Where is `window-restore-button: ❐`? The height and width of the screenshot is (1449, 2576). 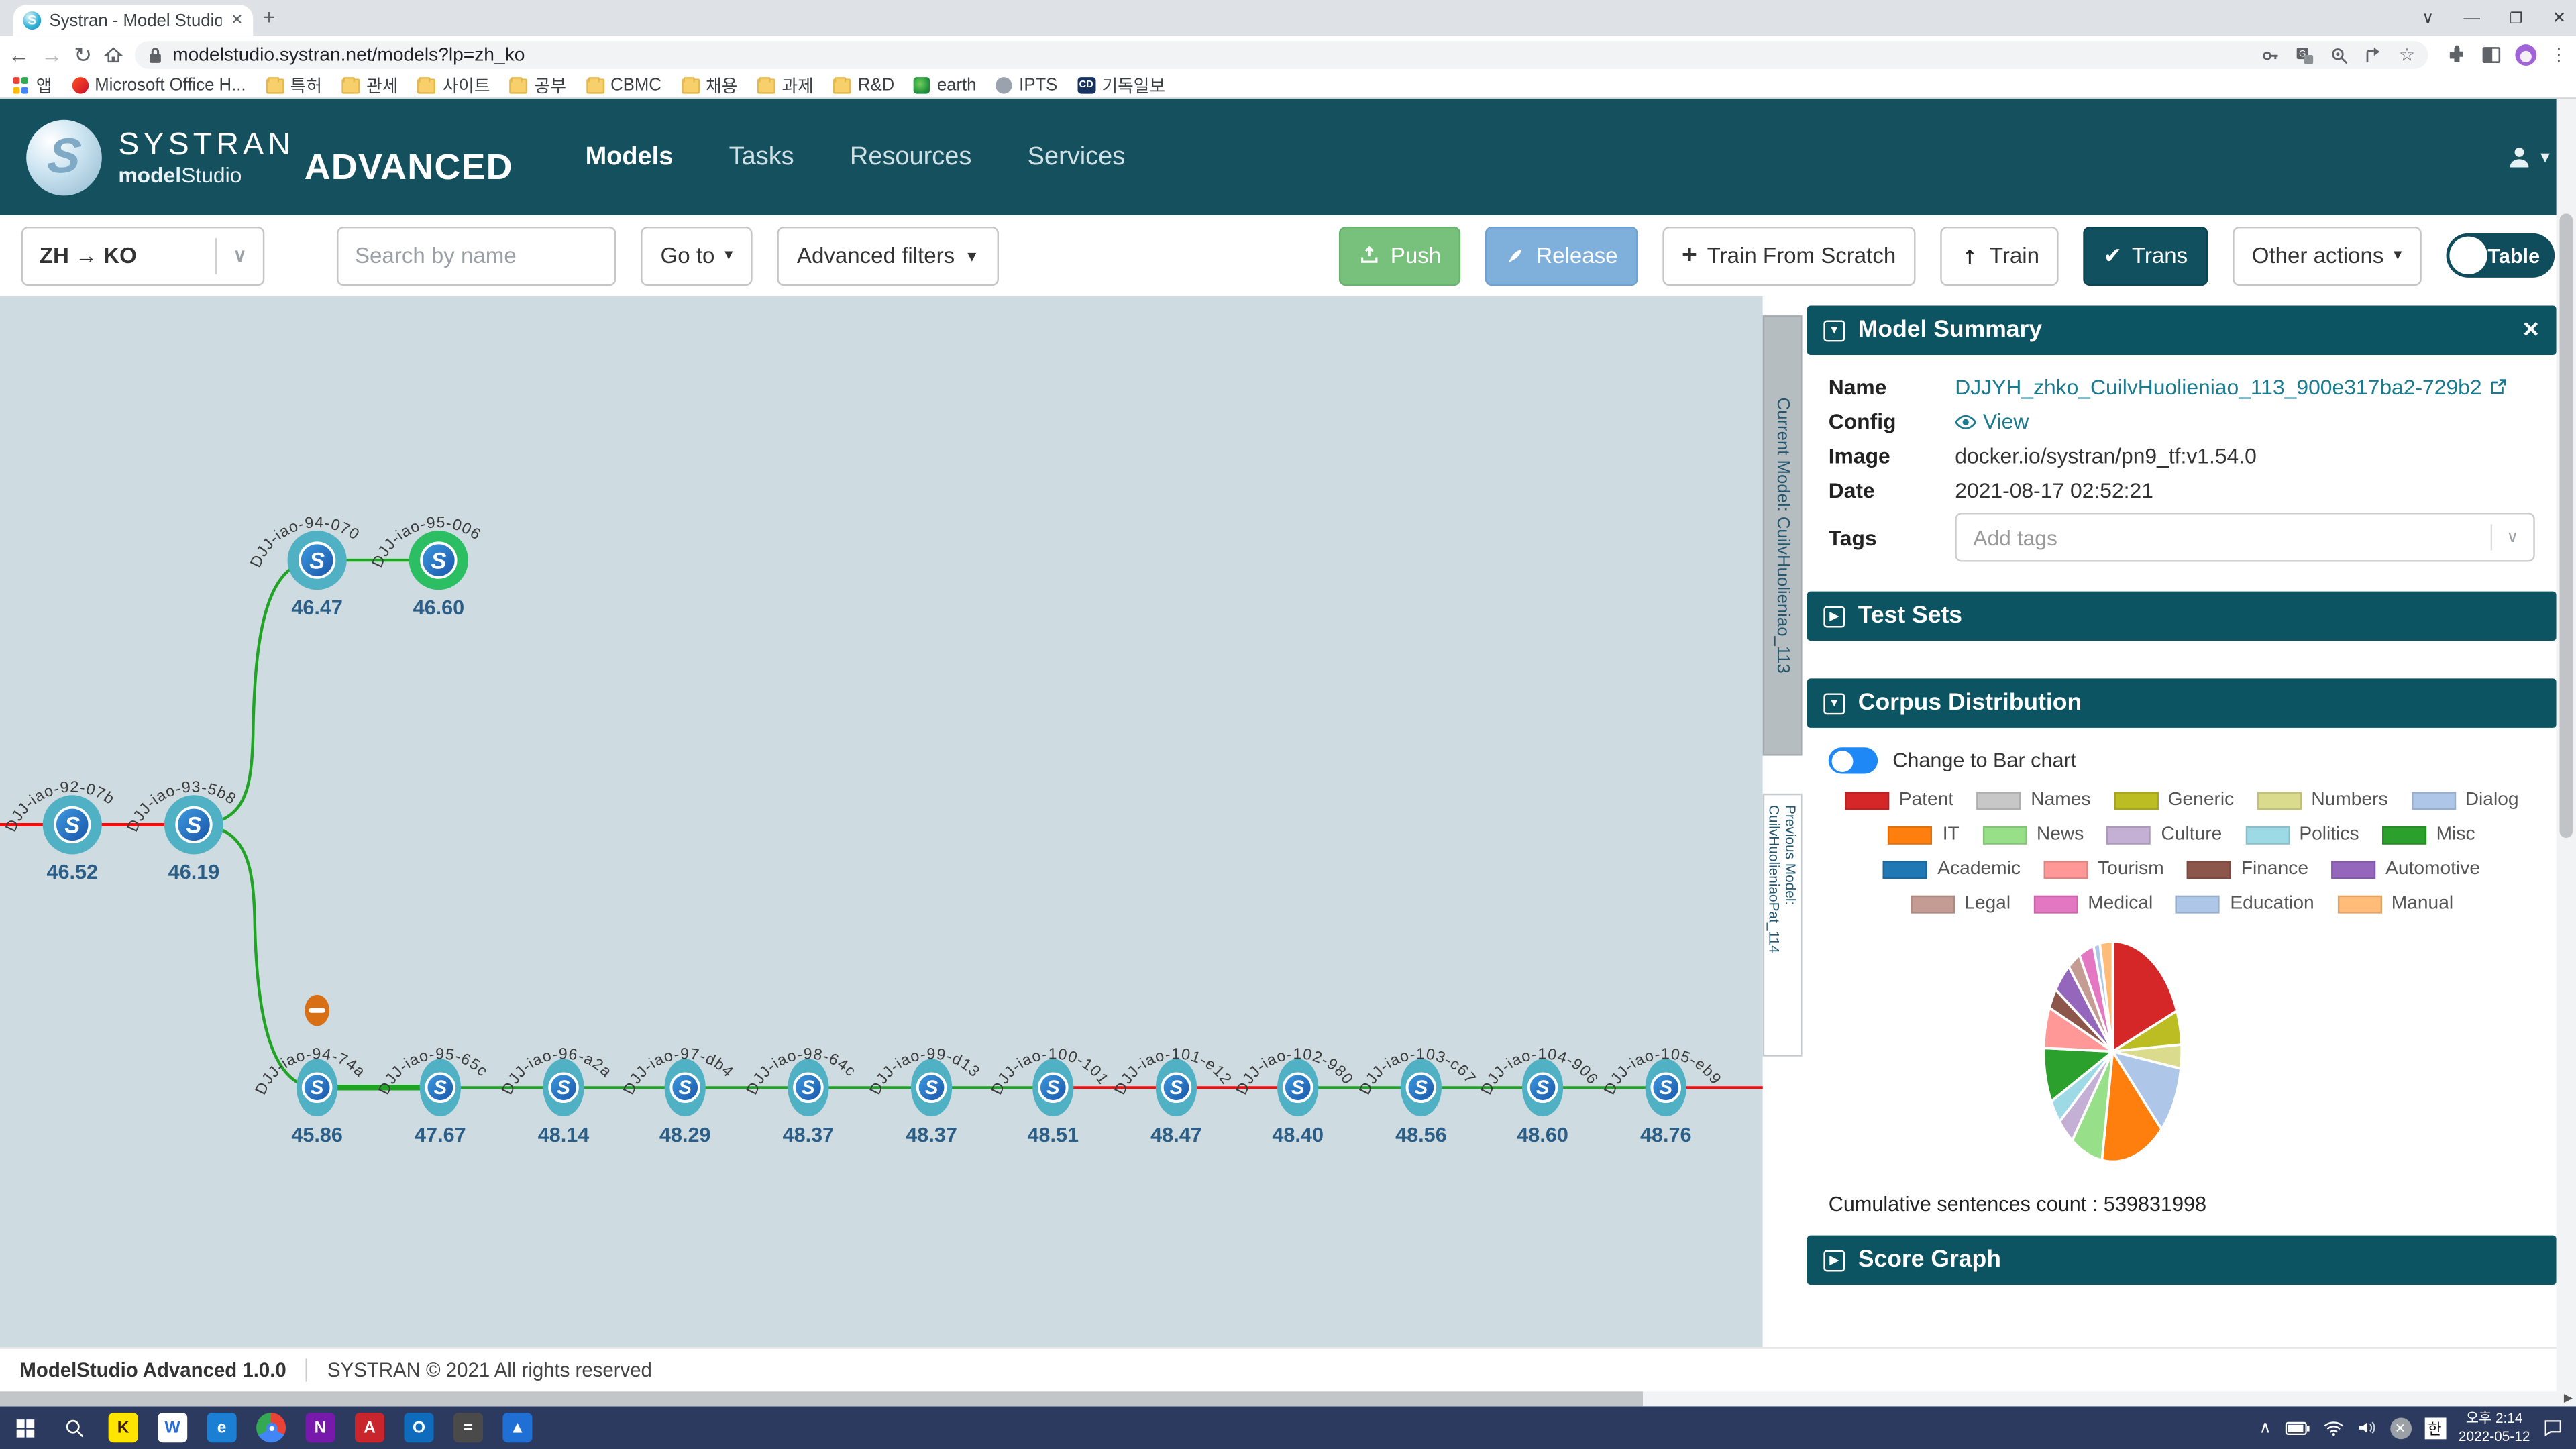 window-restore-button: ❐ is located at coordinates (2516, 18).